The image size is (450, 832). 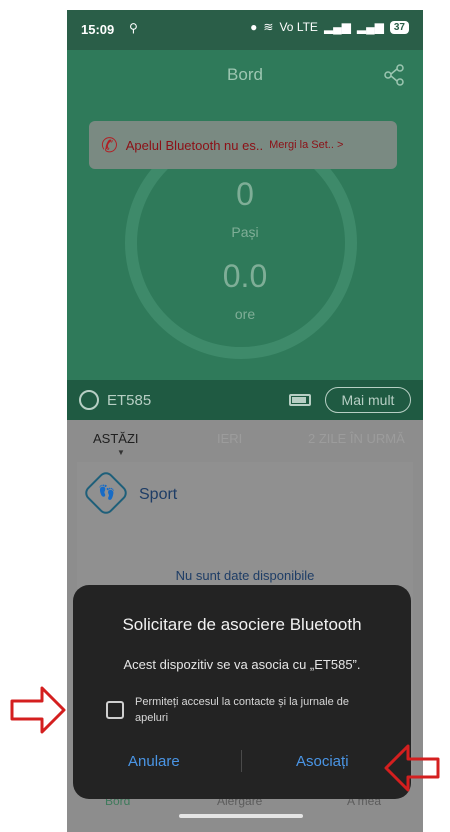 I want to click on footprints-icon: 👣, so click(x=107, y=492).